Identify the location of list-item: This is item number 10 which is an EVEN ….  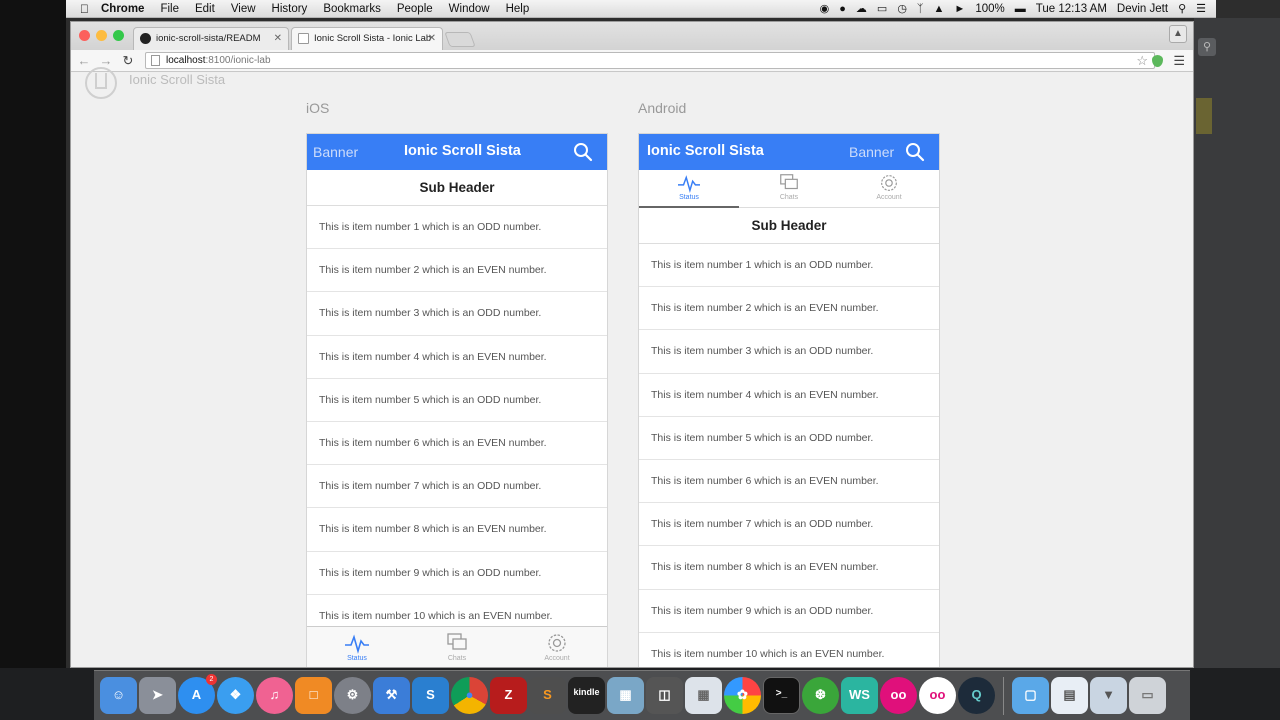
(789, 650).